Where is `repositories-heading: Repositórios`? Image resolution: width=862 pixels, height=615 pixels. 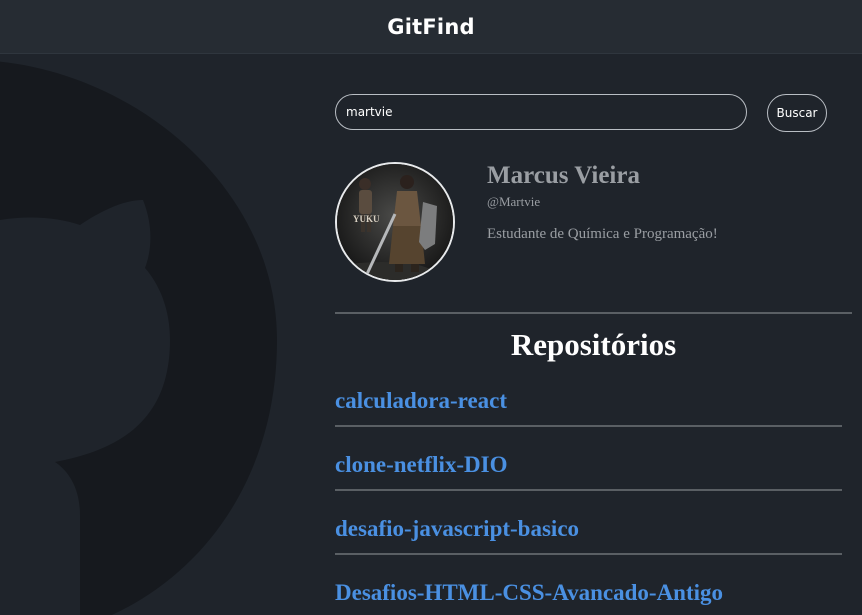 repositories-heading: Repositórios is located at coordinates (593, 344).